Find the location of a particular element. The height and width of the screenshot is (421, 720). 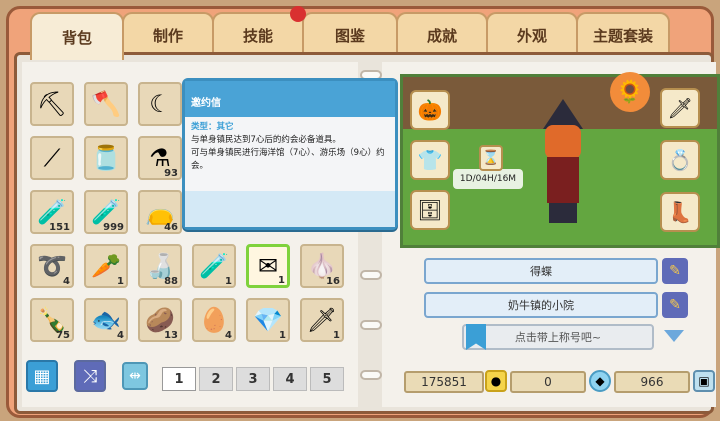

page-button-3: 3 is located at coordinates (253, 379).